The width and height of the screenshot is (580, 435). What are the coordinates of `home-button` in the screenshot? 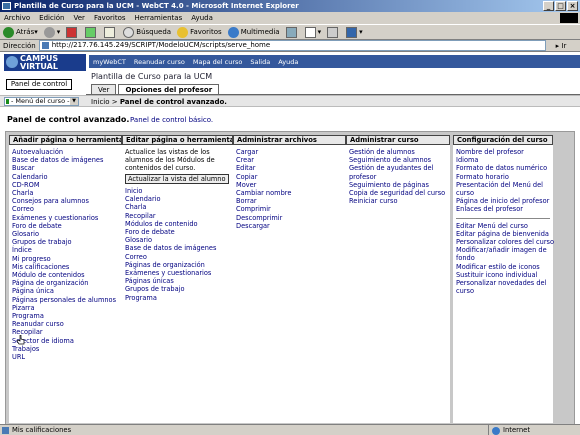 It's located at (110, 32).